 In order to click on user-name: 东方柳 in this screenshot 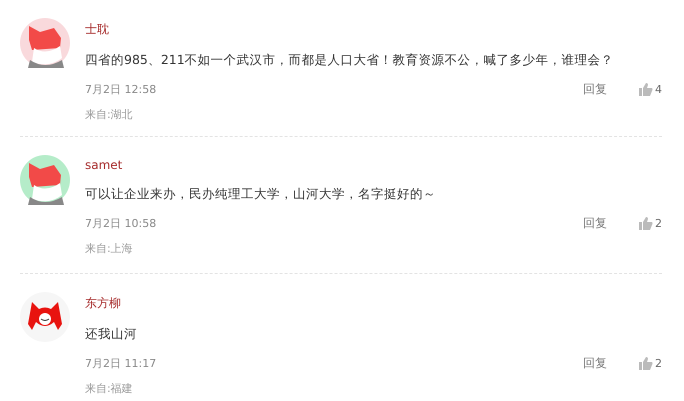, I will do `click(103, 303)`.